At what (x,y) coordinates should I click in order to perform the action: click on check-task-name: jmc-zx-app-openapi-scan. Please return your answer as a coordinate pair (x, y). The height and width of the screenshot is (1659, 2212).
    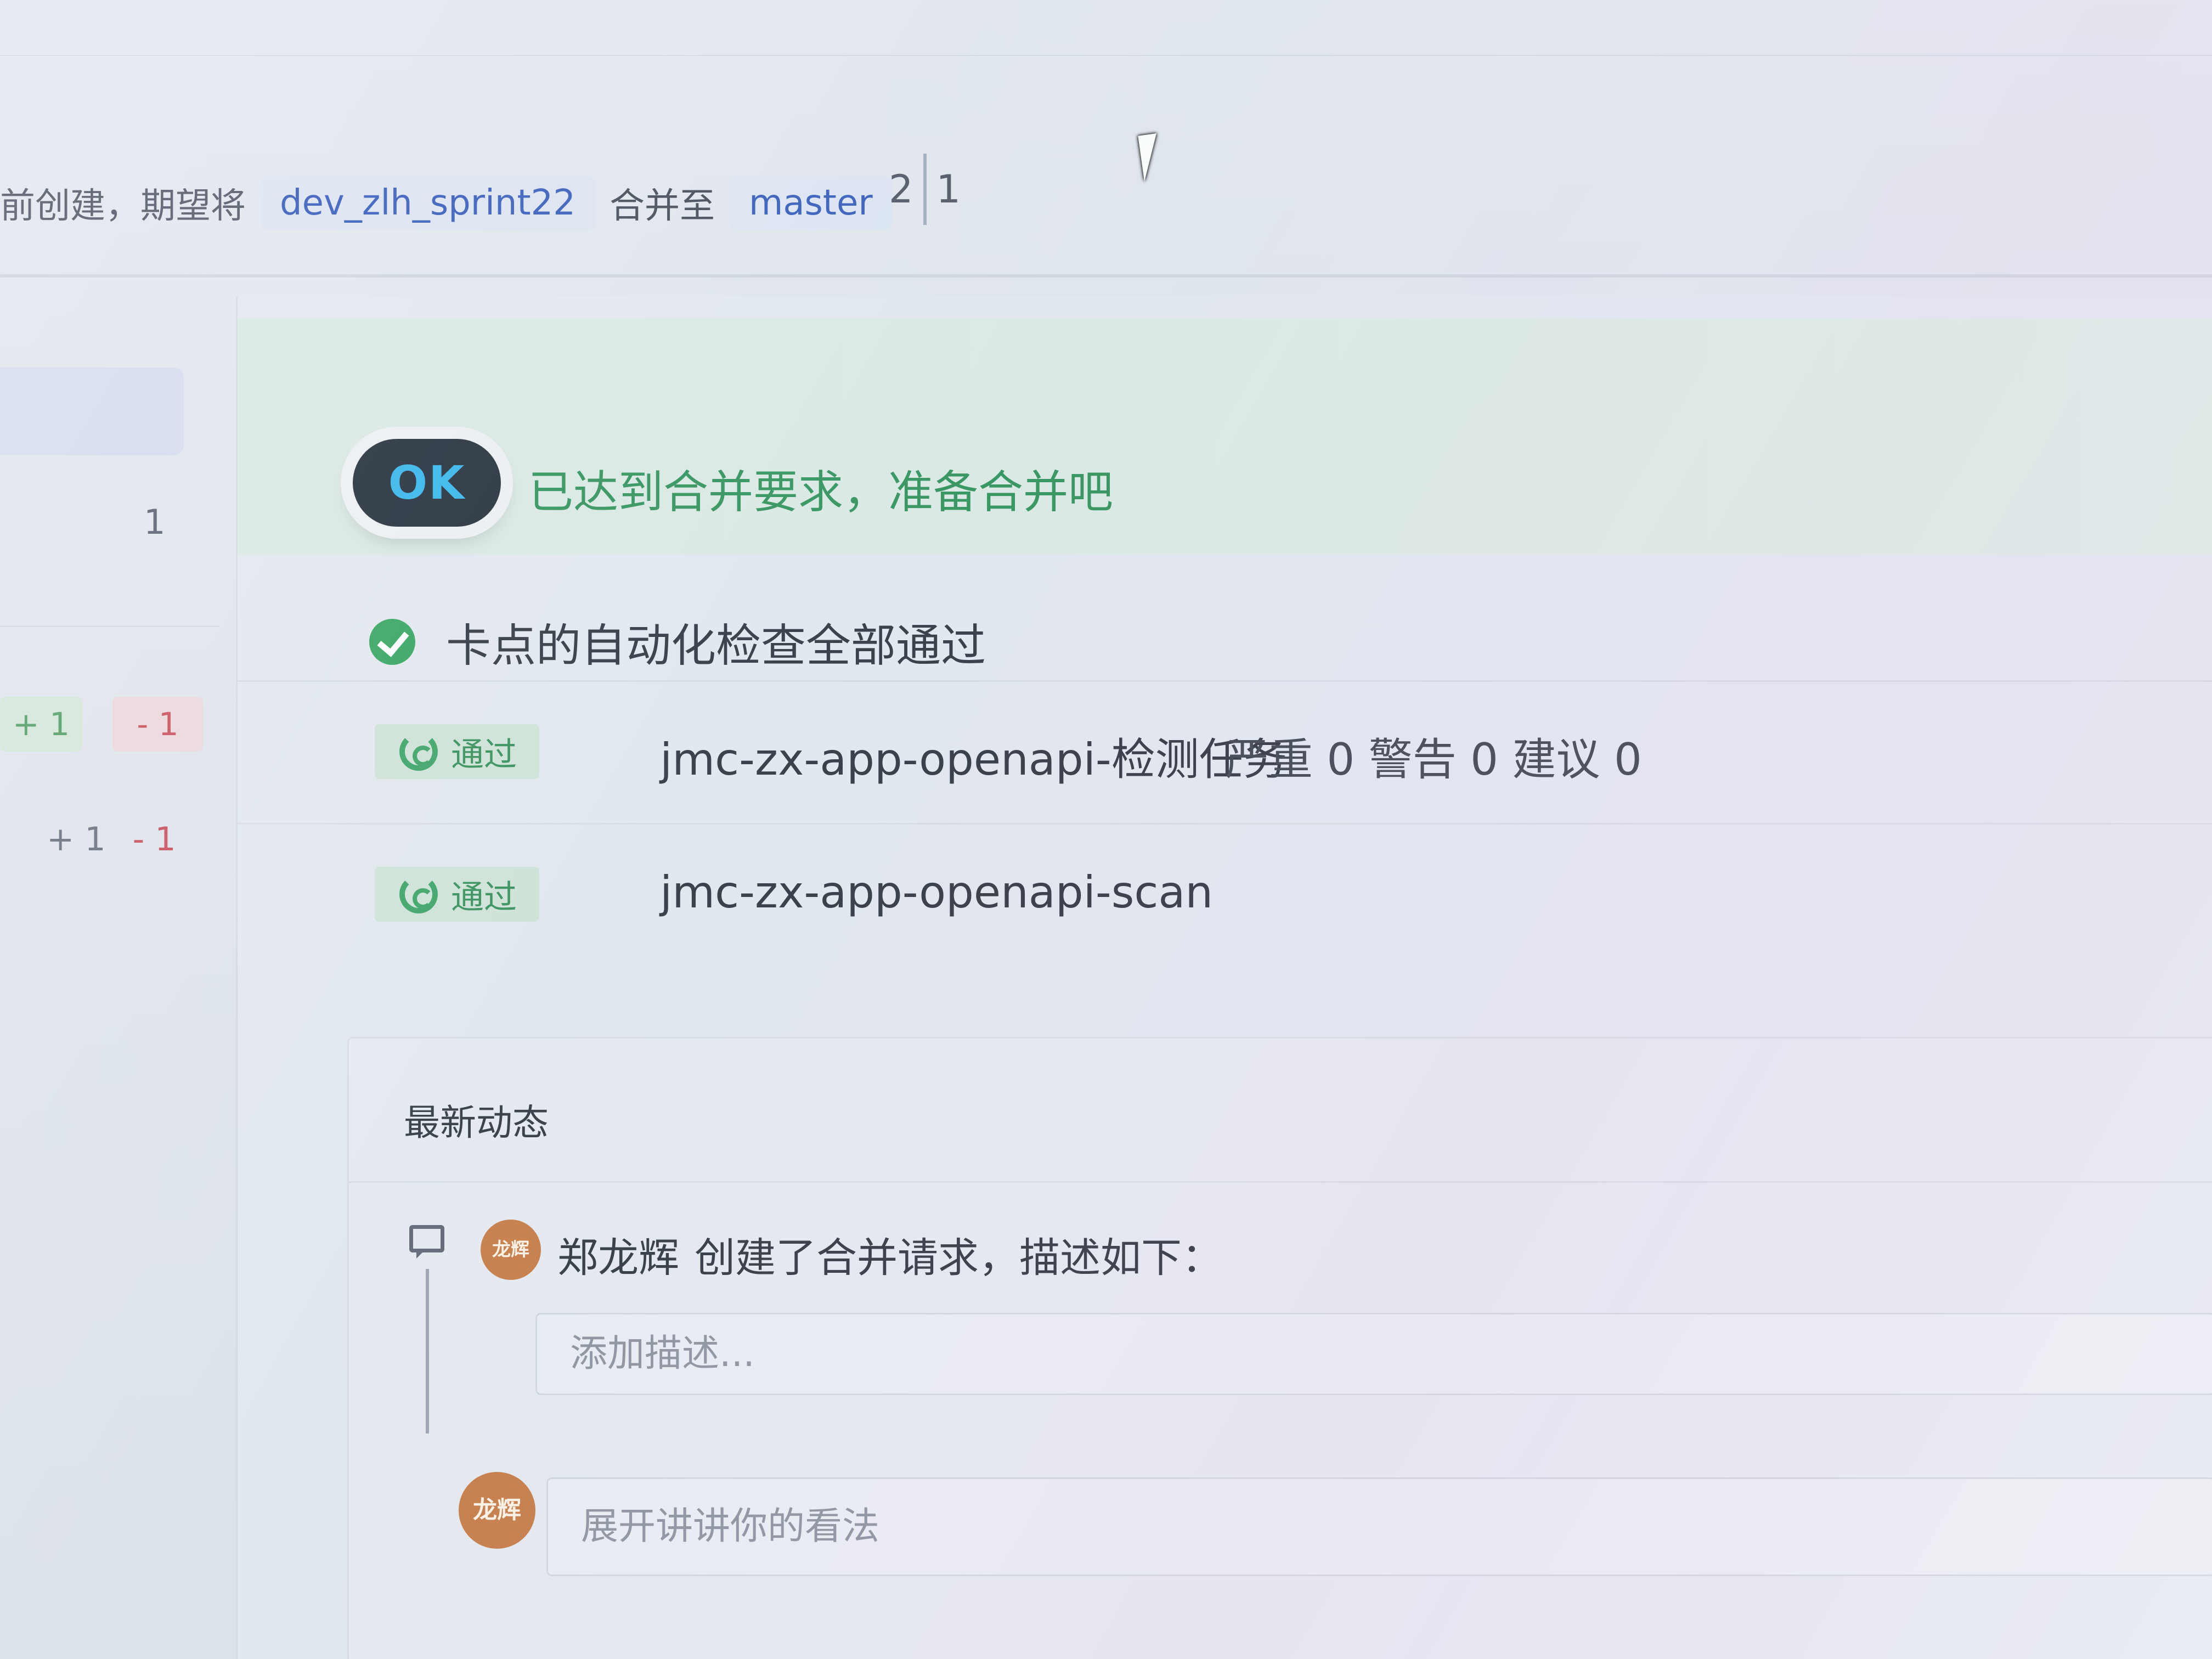
    Looking at the image, I should click on (936, 892).